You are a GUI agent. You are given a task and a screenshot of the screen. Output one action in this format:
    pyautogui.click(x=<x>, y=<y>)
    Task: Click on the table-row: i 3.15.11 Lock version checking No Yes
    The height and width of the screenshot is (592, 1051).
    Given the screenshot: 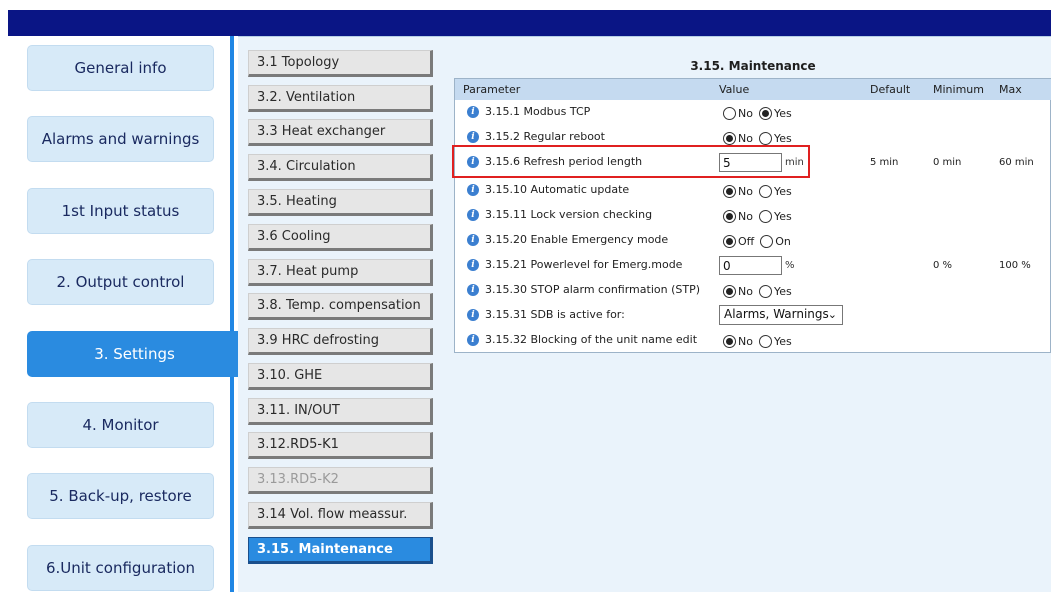 What is the action you would take?
    pyautogui.click(x=753, y=216)
    